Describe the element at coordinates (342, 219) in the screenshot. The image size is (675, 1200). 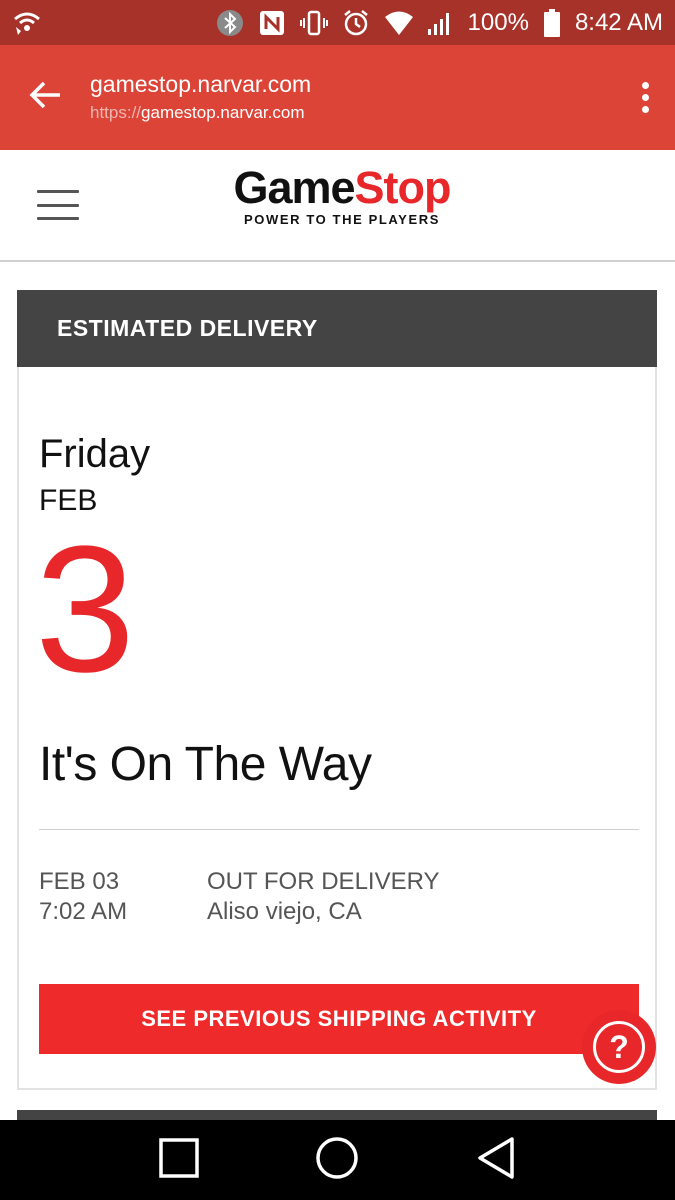
I see `logo-tagline: POWER TO THE PLAYERS` at that location.